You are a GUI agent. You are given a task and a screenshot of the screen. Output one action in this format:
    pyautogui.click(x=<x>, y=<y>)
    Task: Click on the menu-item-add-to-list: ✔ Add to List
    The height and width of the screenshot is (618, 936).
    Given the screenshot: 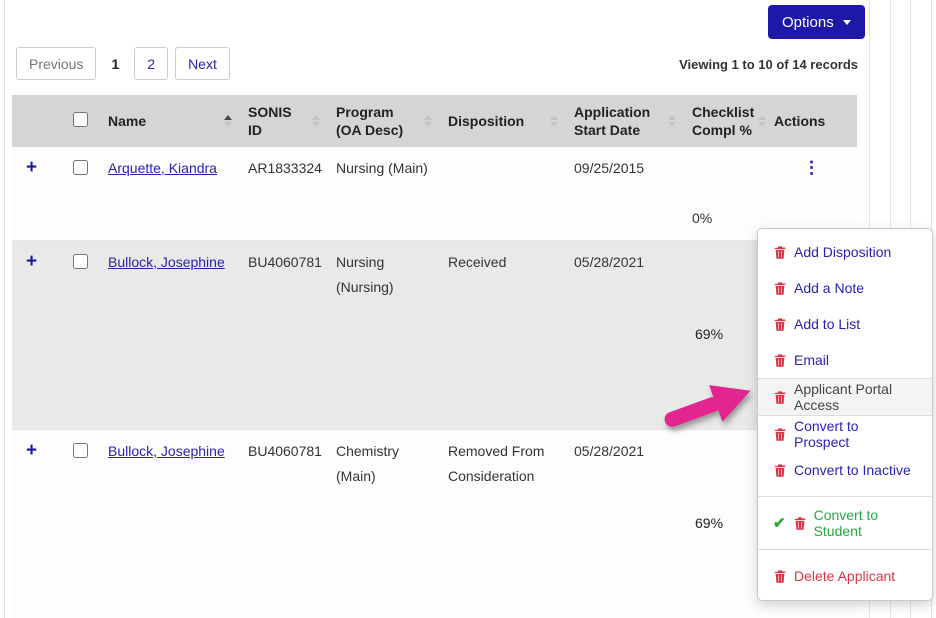 What is the action you would take?
    pyautogui.click(x=845, y=324)
    